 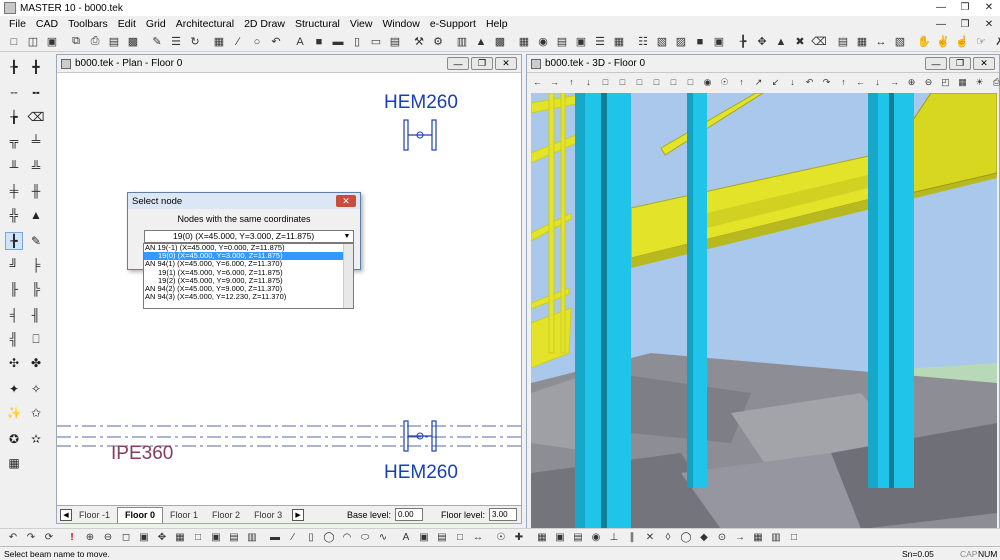 I want to click on arrow-down-icon: ↓, so click(x=588, y=82).